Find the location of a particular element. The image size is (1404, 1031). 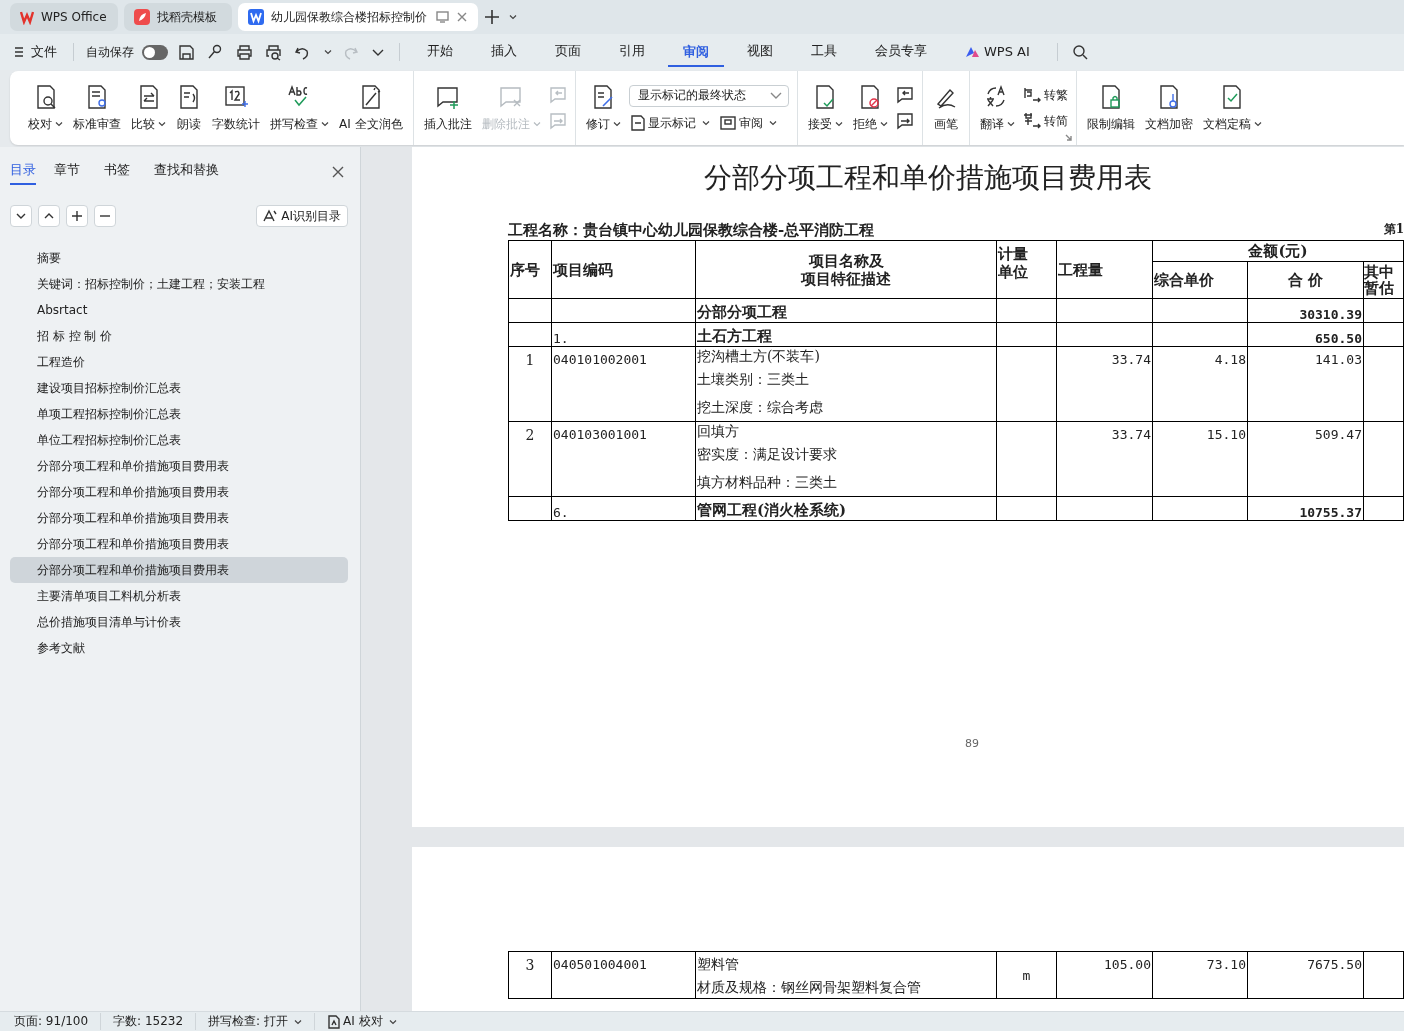

word-count: 字数: 15232 is located at coordinates (149, 1021).